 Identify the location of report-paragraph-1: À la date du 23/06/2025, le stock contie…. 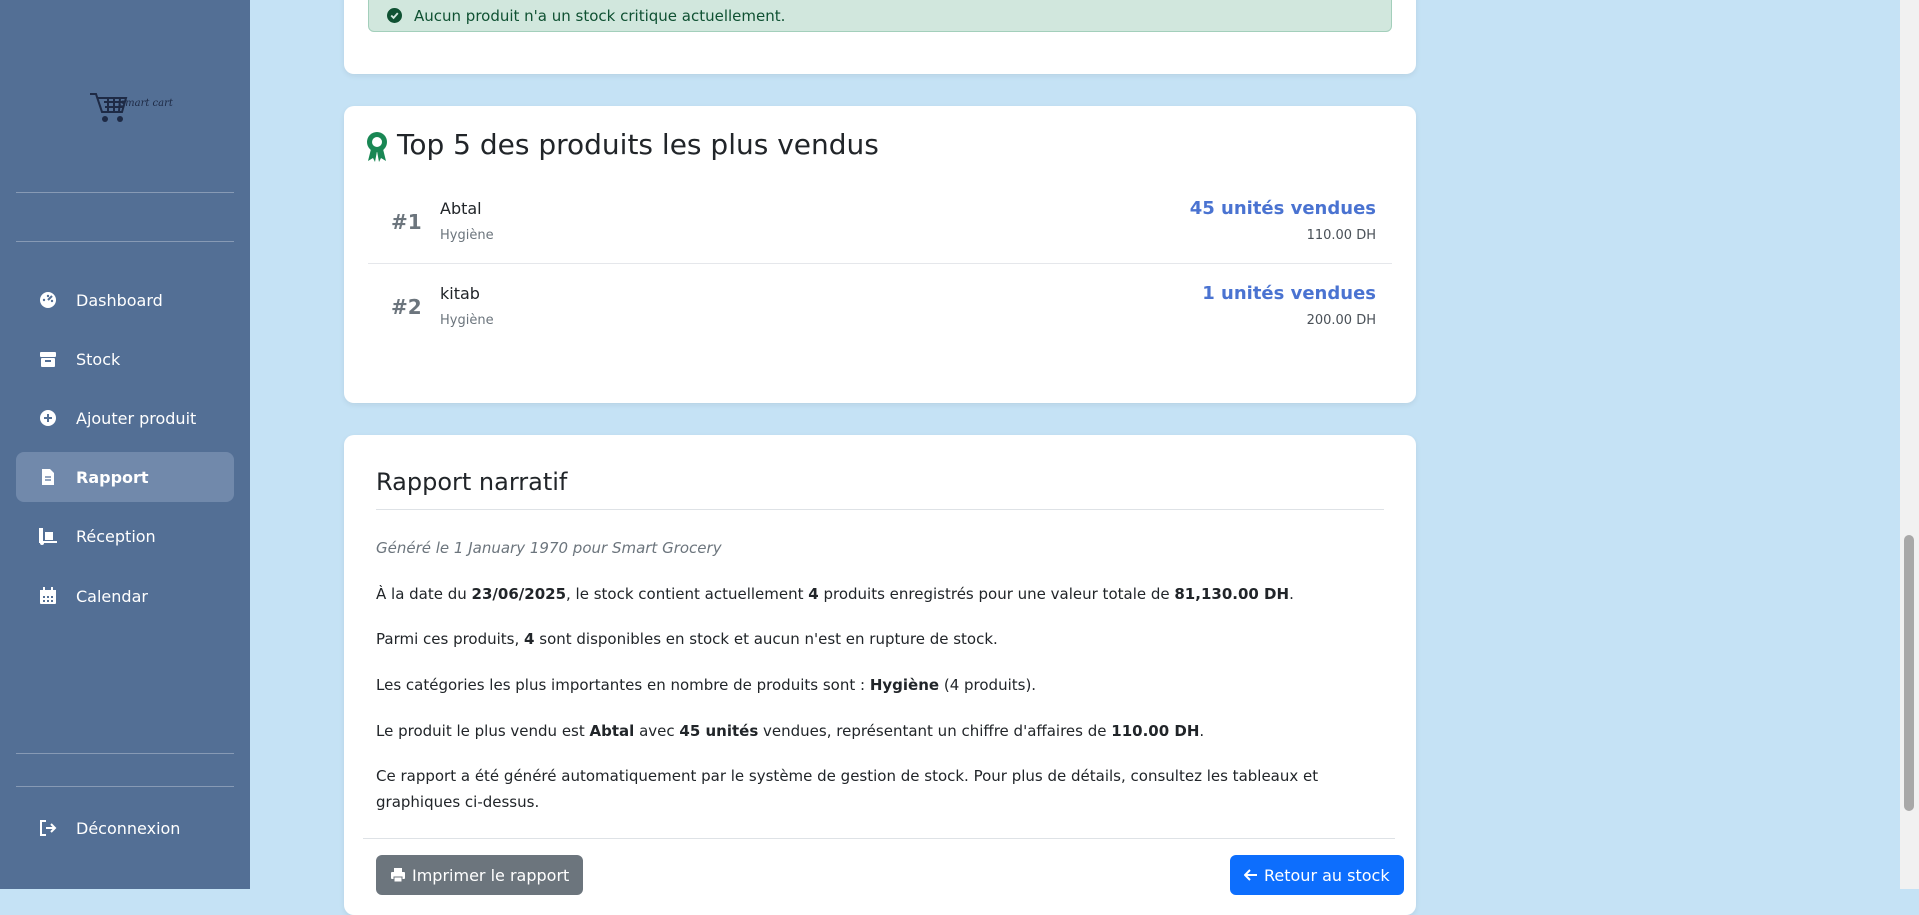
(835, 594).